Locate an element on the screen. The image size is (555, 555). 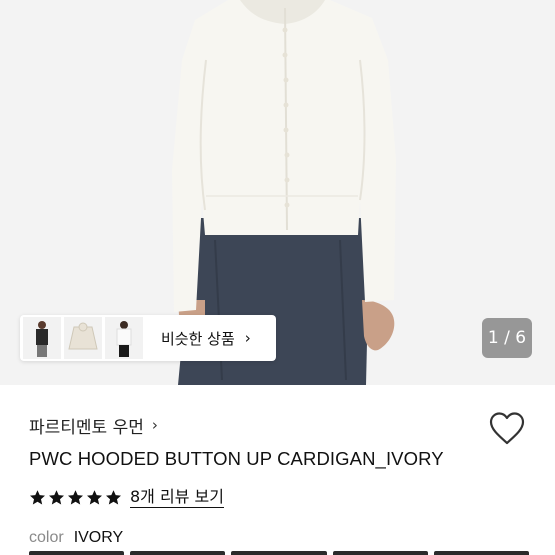
product-title: PWC HOODED BUTTON UP CARDIGAN_IVORY is located at coordinates (236, 458).